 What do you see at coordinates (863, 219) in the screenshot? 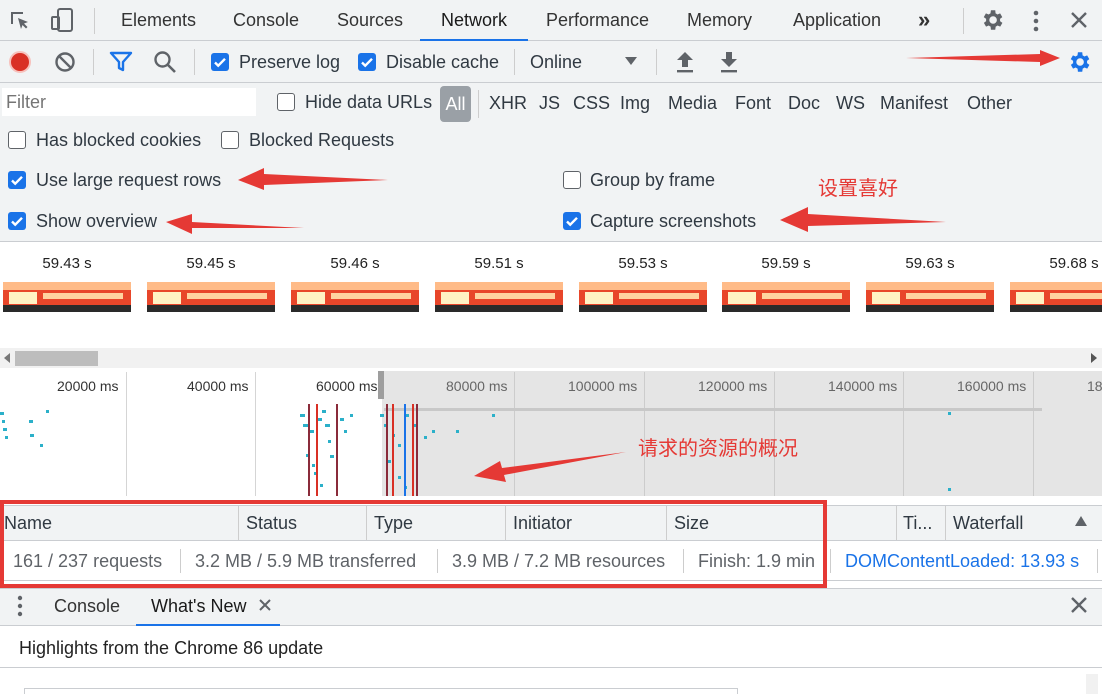
I see `arrow-to-capture-screenshots` at bounding box center [863, 219].